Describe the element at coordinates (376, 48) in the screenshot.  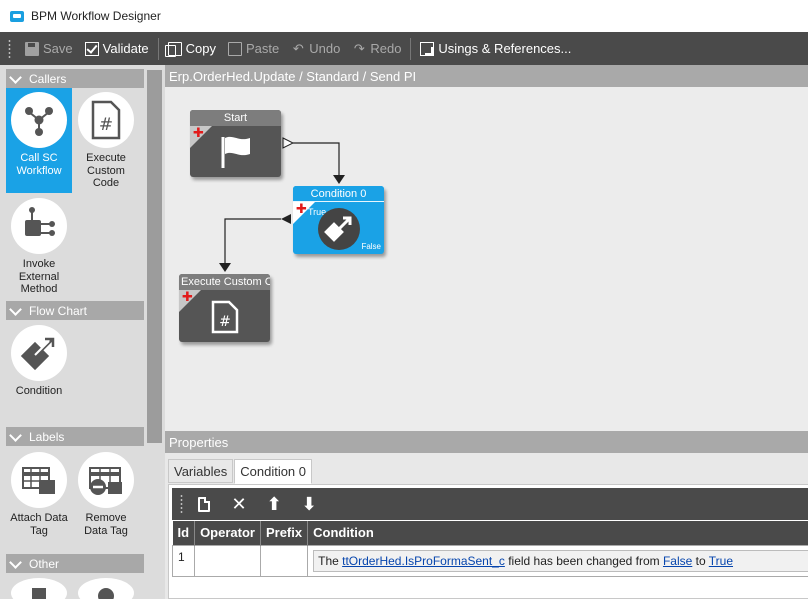
I see `redo-button: ↷ Redo` at that location.